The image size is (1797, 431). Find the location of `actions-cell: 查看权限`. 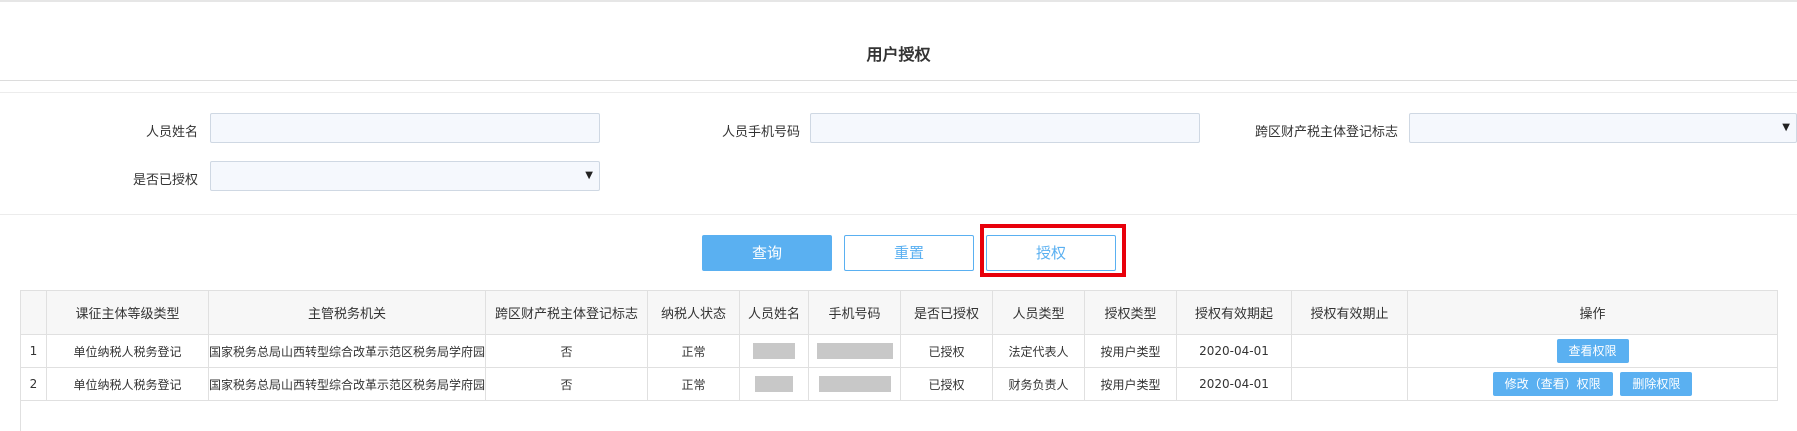

actions-cell: 查看权限 is located at coordinates (1593, 351).